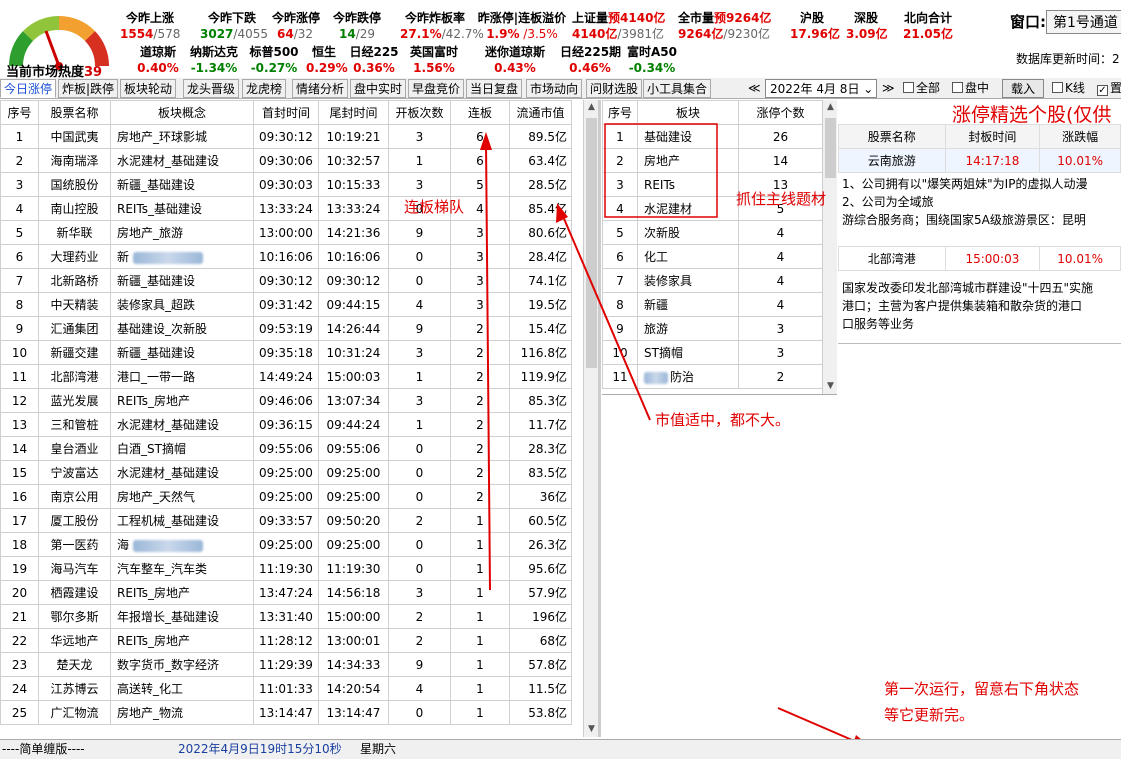  What do you see at coordinates (286, 472) in the screenshot?
I see `table-row: 15 宁波富达 水泥建材_基础建设 09:25:00 09:25:00 0 2 83.5亿` at bounding box center [286, 472].